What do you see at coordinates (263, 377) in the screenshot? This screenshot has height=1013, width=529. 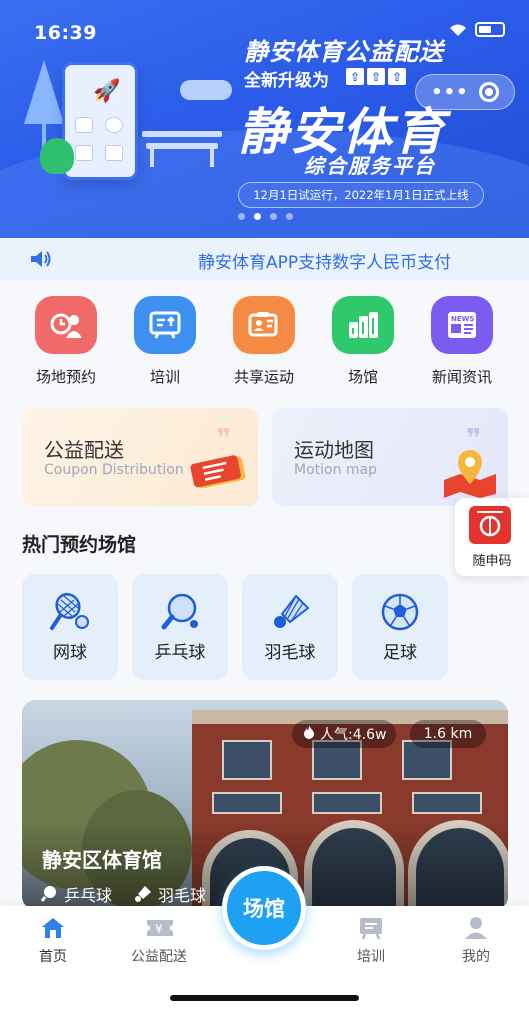 I see `quick-item-label: 共享运动` at bounding box center [263, 377].